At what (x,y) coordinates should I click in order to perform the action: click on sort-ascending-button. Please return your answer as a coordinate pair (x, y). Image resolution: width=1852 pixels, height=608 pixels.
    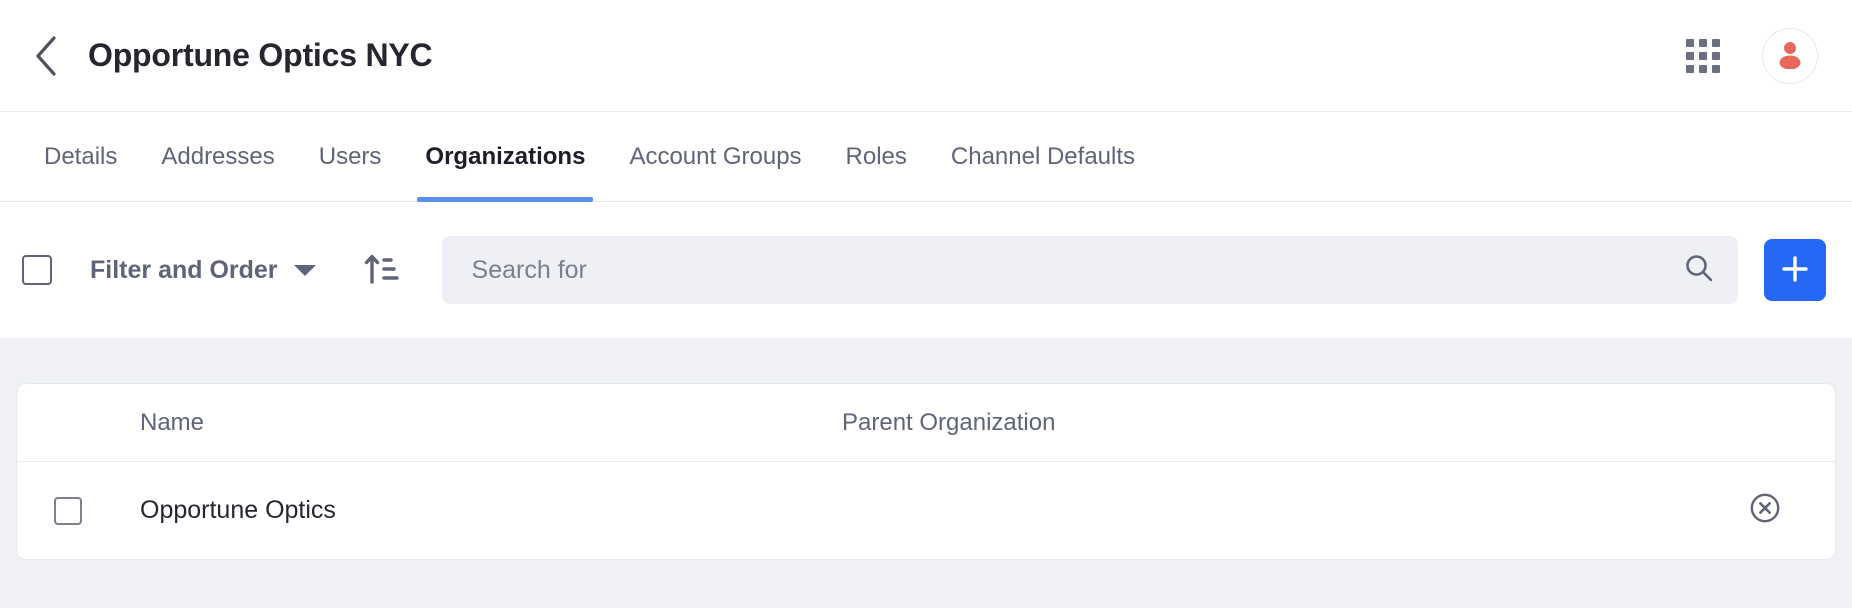
    Looking at the image, I should click on (381, 270).